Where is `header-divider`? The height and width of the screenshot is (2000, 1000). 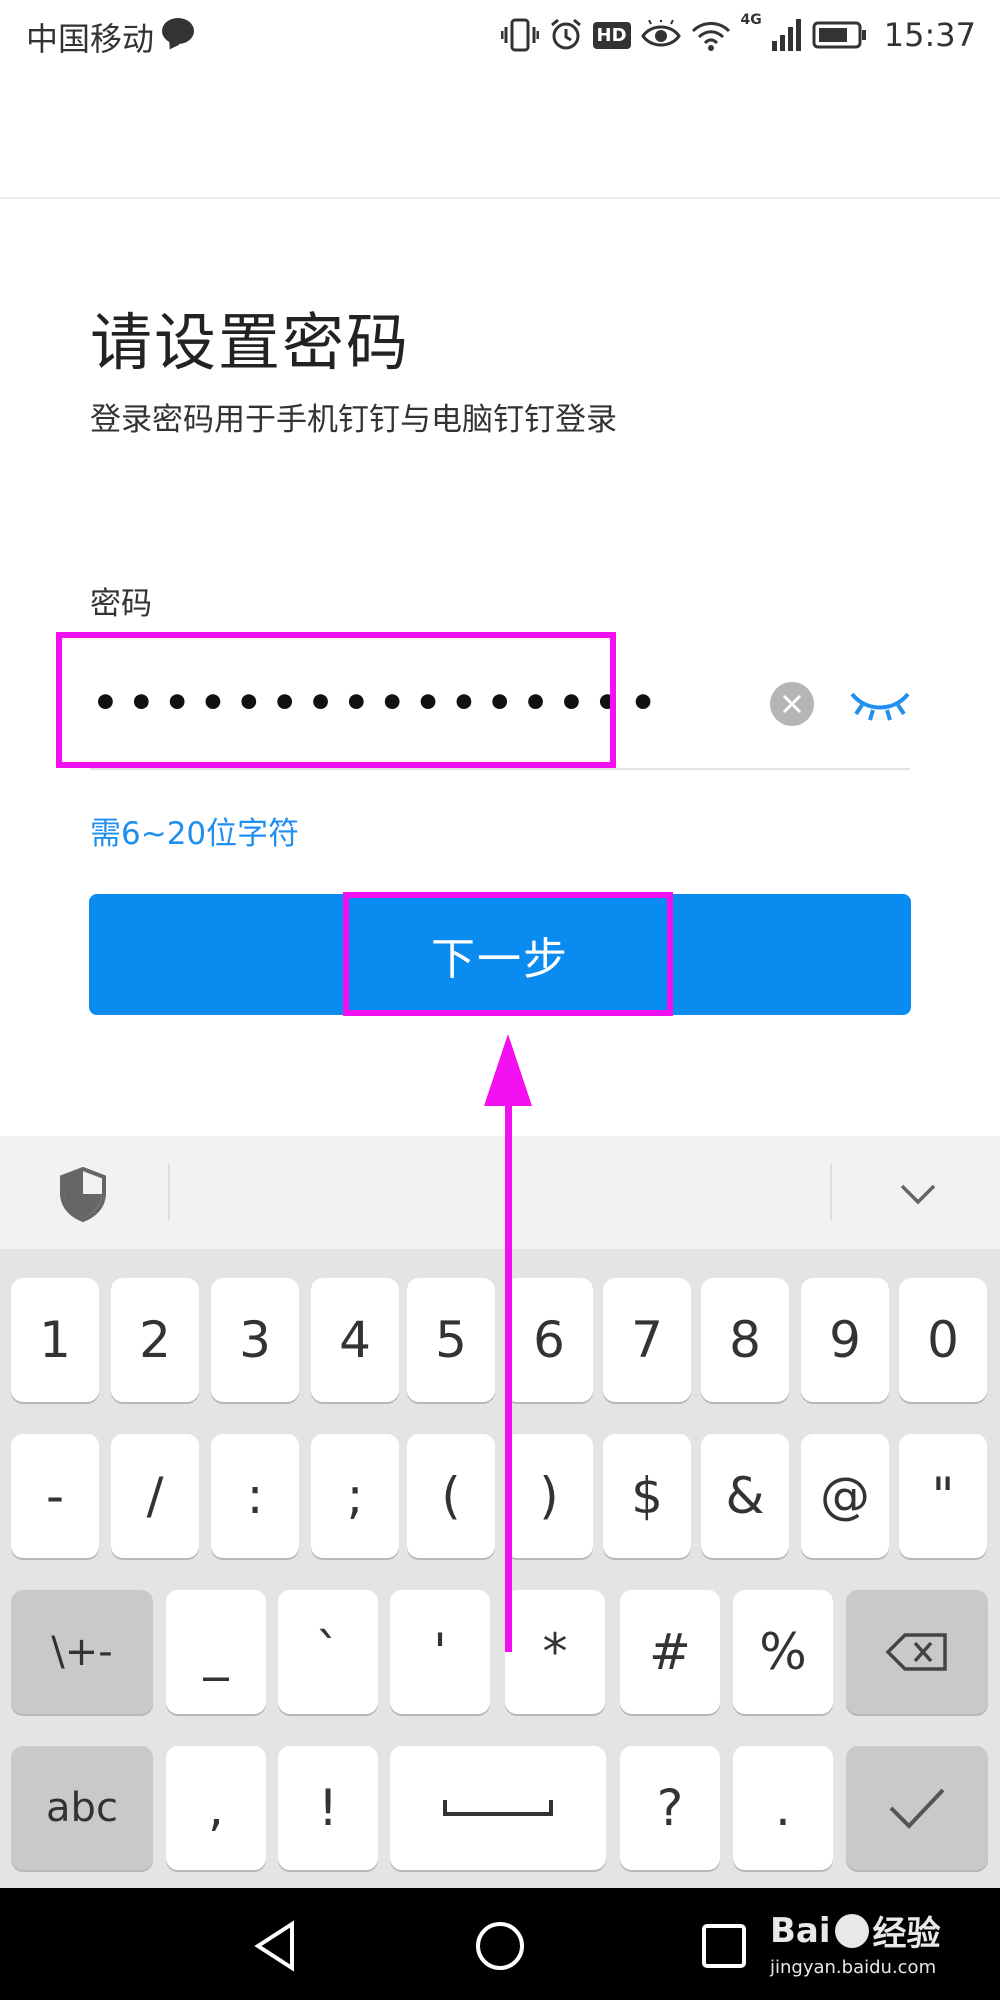
header-divider is located at coordinates (500, 198).